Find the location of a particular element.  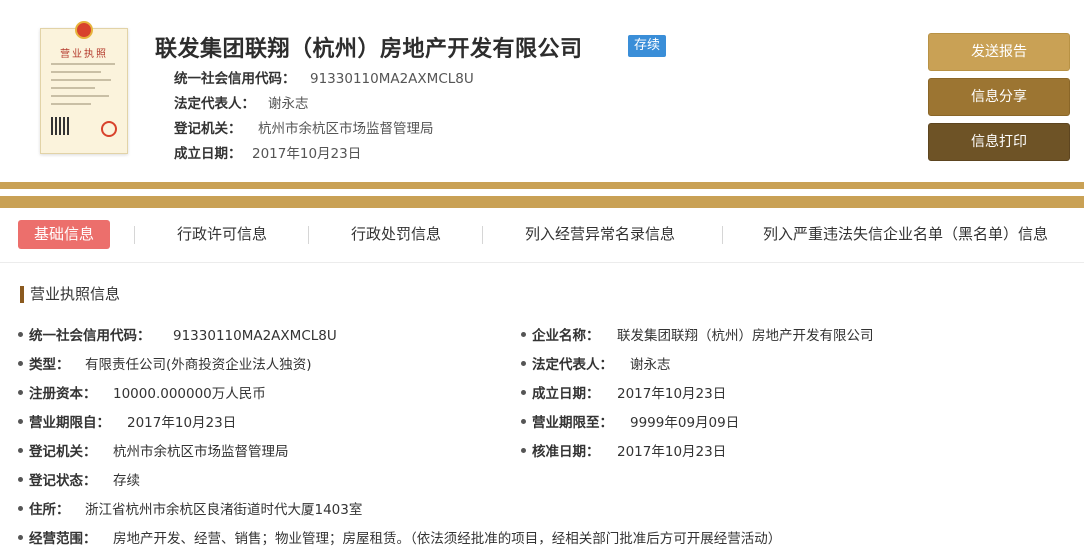

field-value: 9999年09月09日 is located at coordinates (685, 423).